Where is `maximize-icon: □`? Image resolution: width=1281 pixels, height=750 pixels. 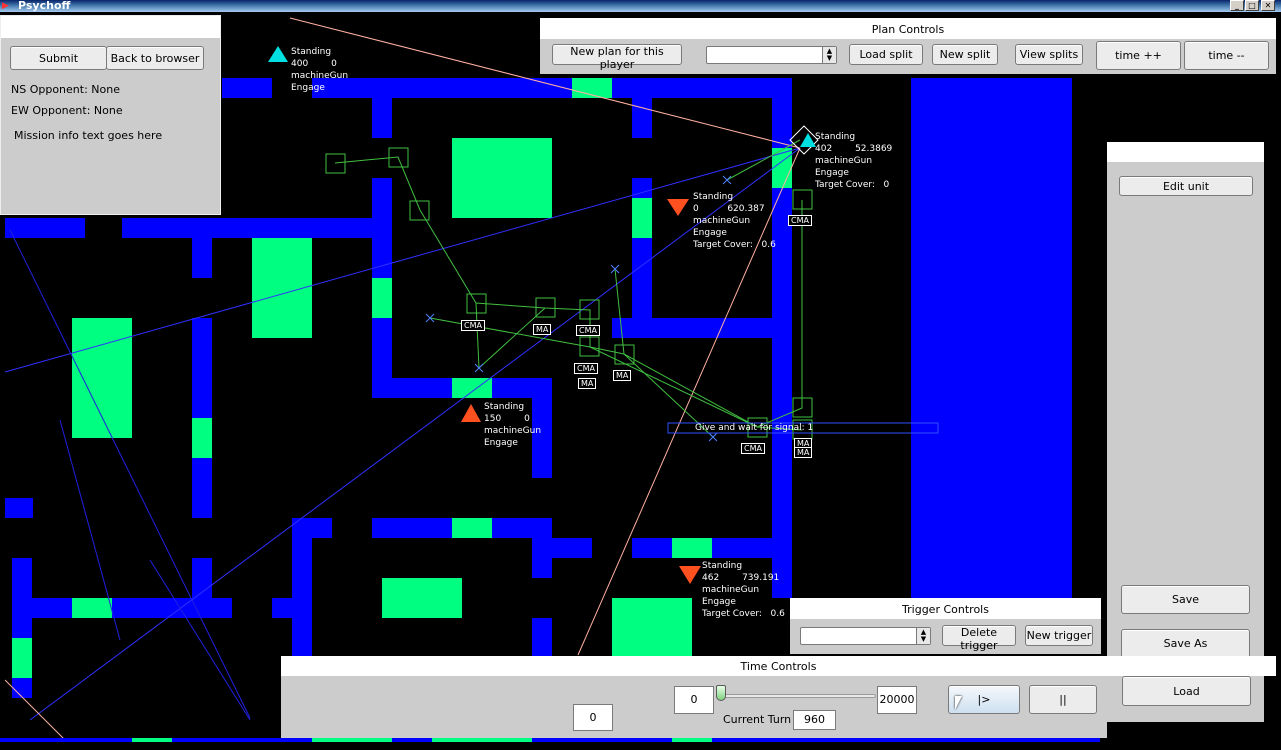 maximize-icon: □ is located at coordinates (1252, 5).